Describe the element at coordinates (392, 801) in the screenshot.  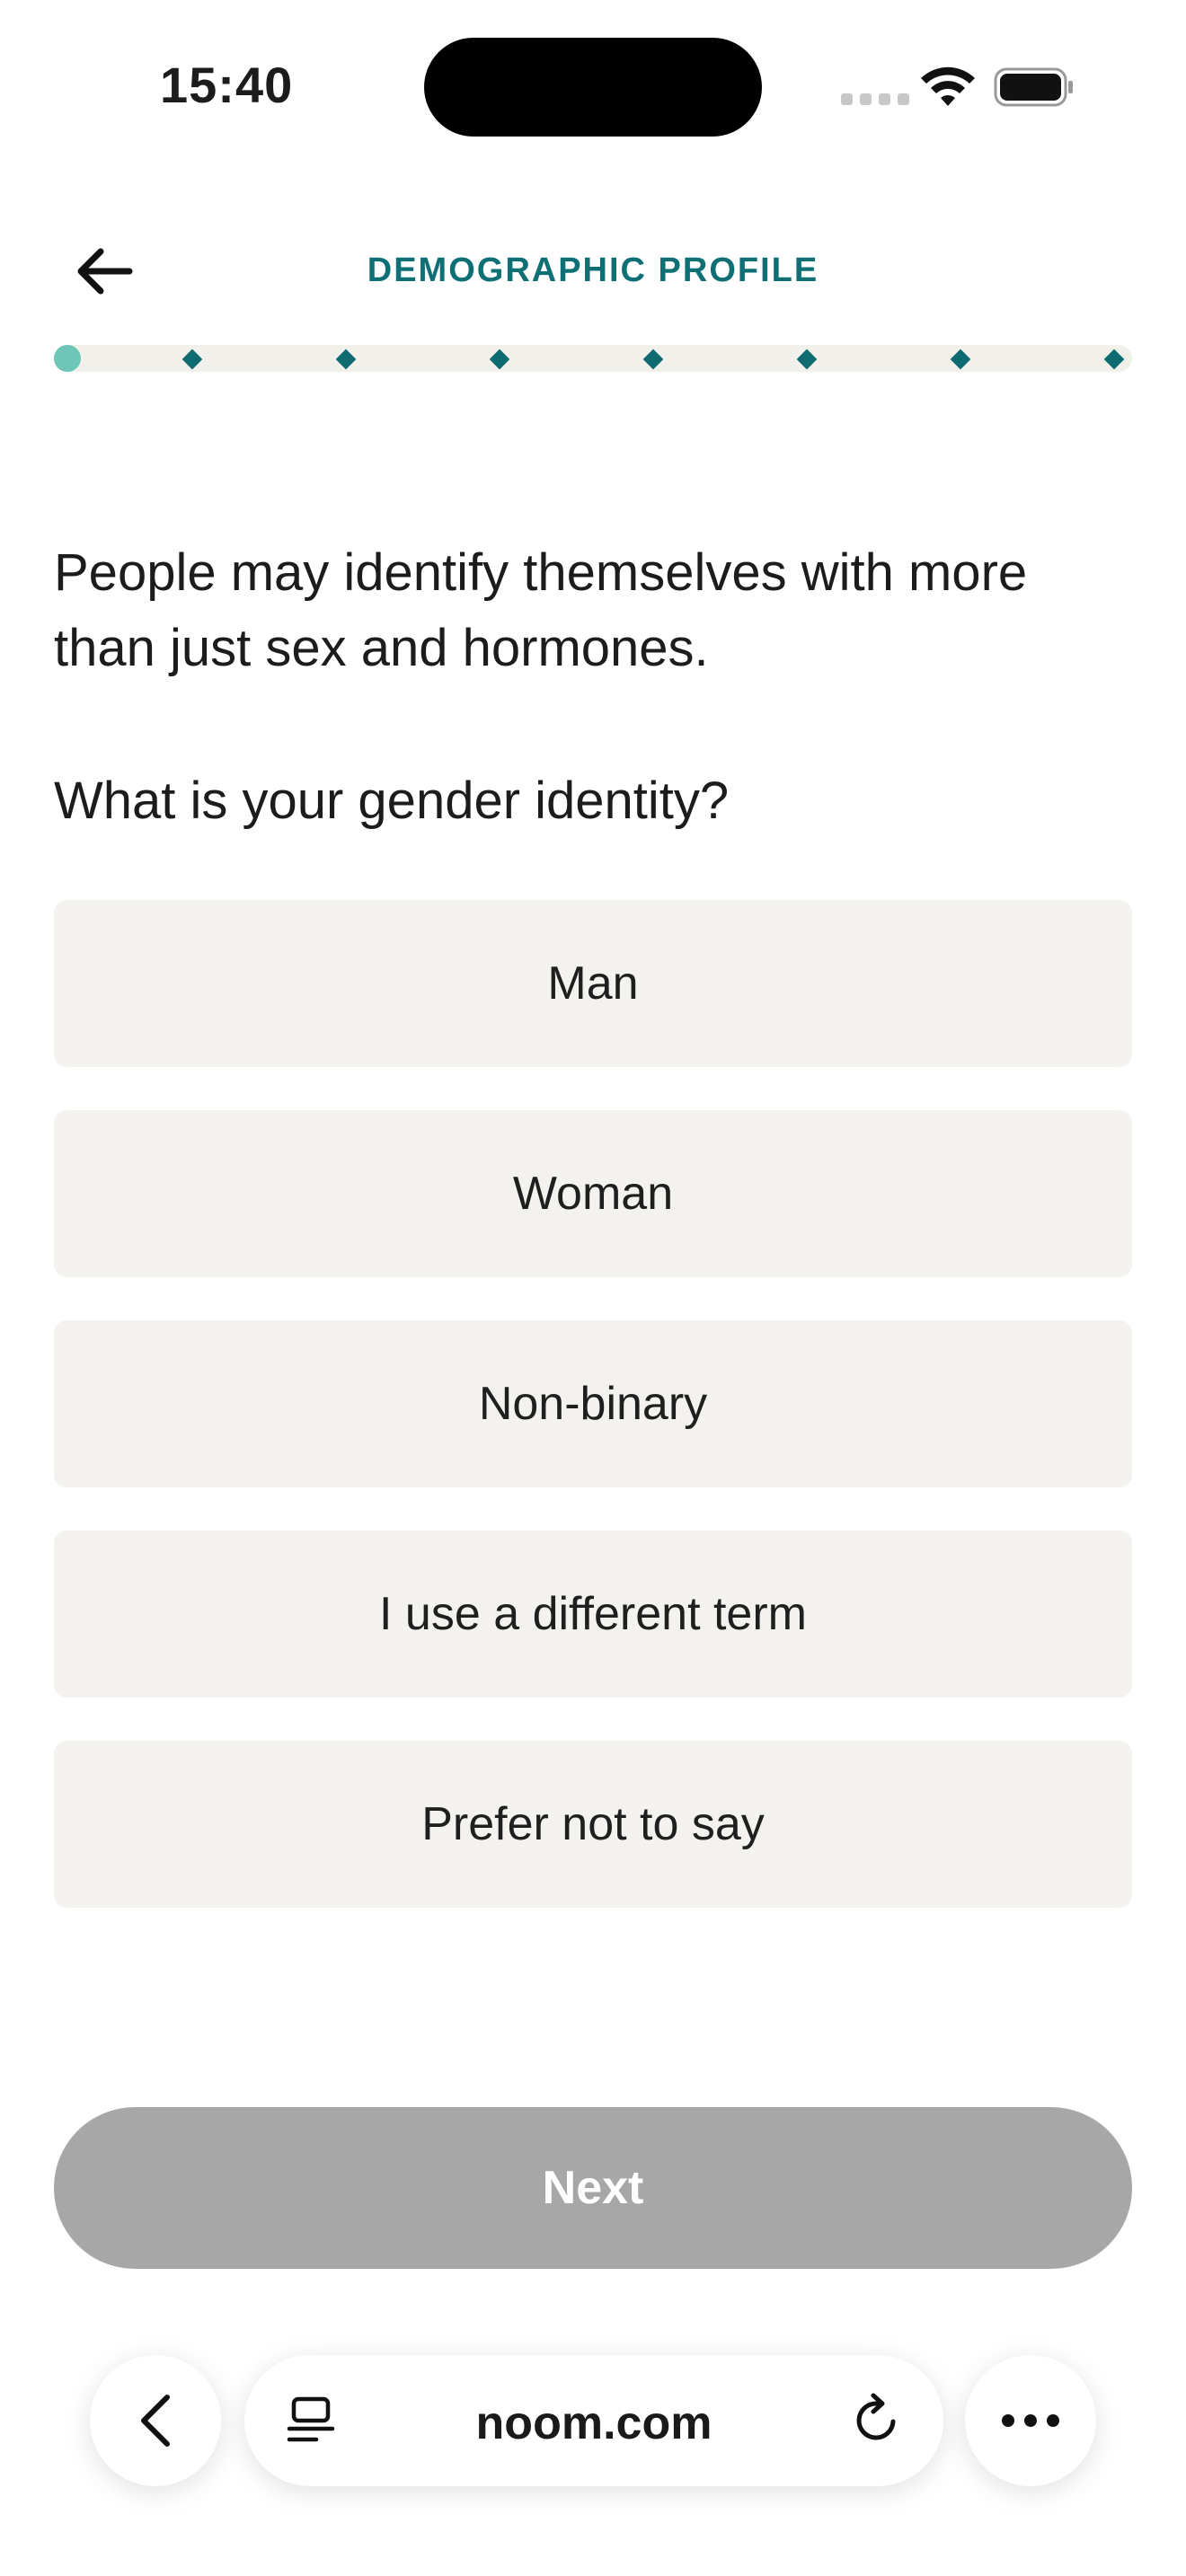
I see `question-prompt: What is your gender identity?` at that location.